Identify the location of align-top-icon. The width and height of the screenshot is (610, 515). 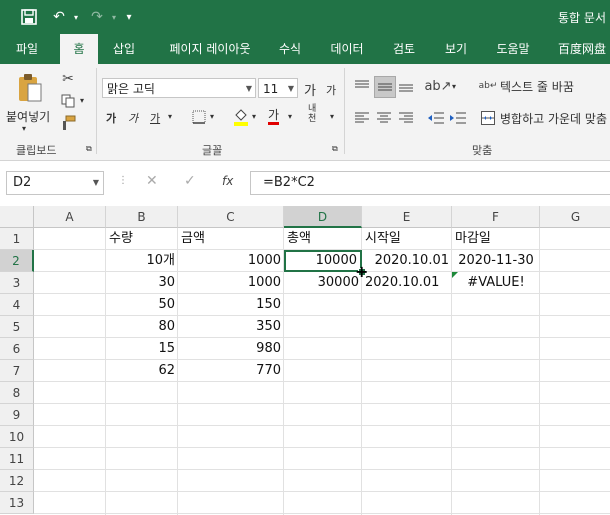
(362, 86).